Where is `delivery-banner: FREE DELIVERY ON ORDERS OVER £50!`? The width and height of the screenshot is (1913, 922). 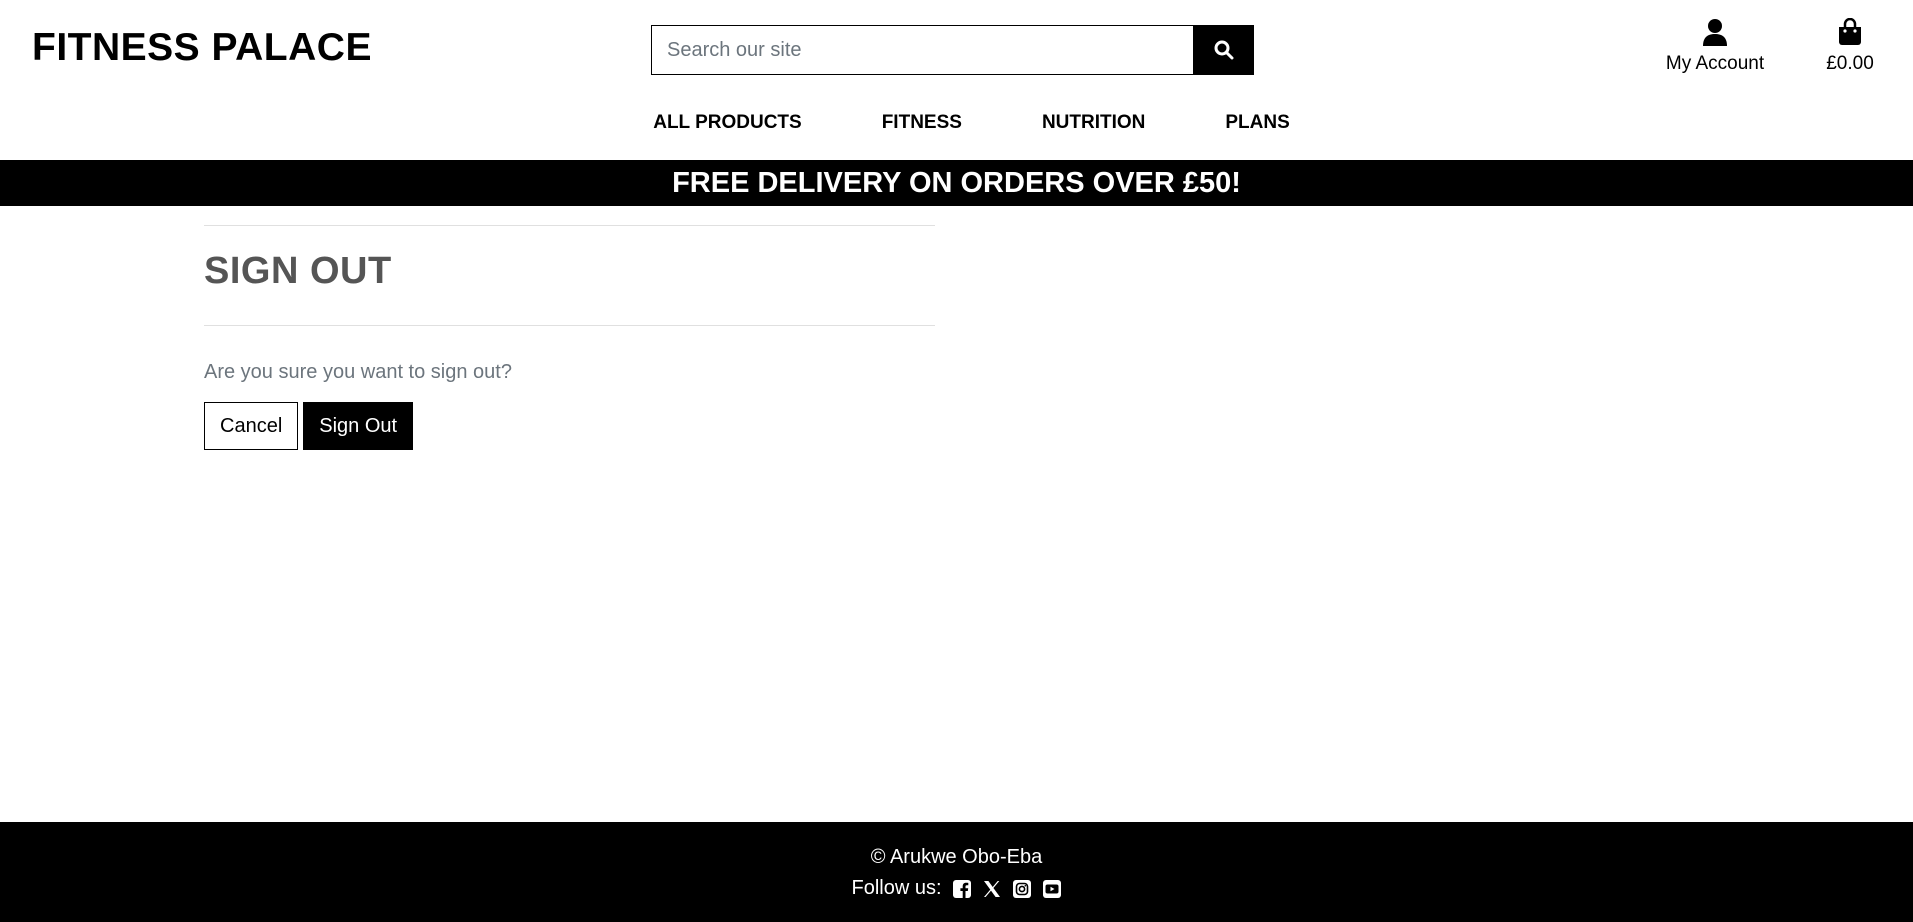
delivery-banner: FREE DELIVERY ON ORDERS OVER £50! is located at coordinates (956, 183).